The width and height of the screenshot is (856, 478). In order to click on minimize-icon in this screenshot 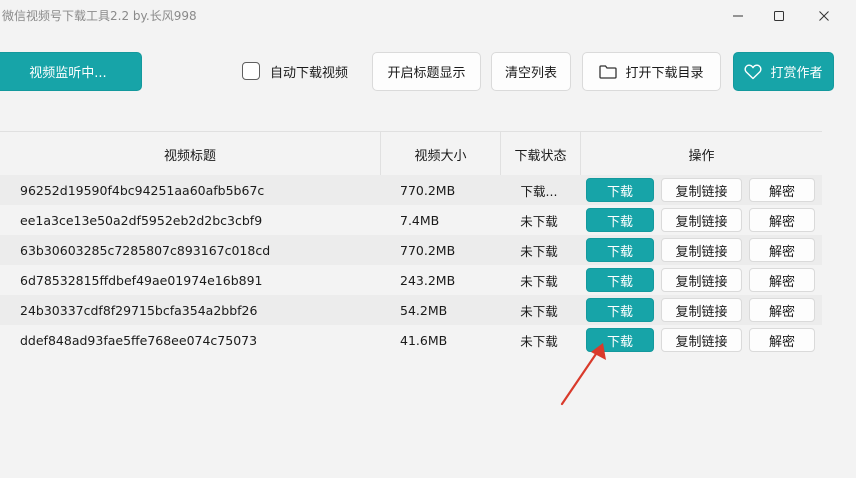, I will do `click(738, 16)`.